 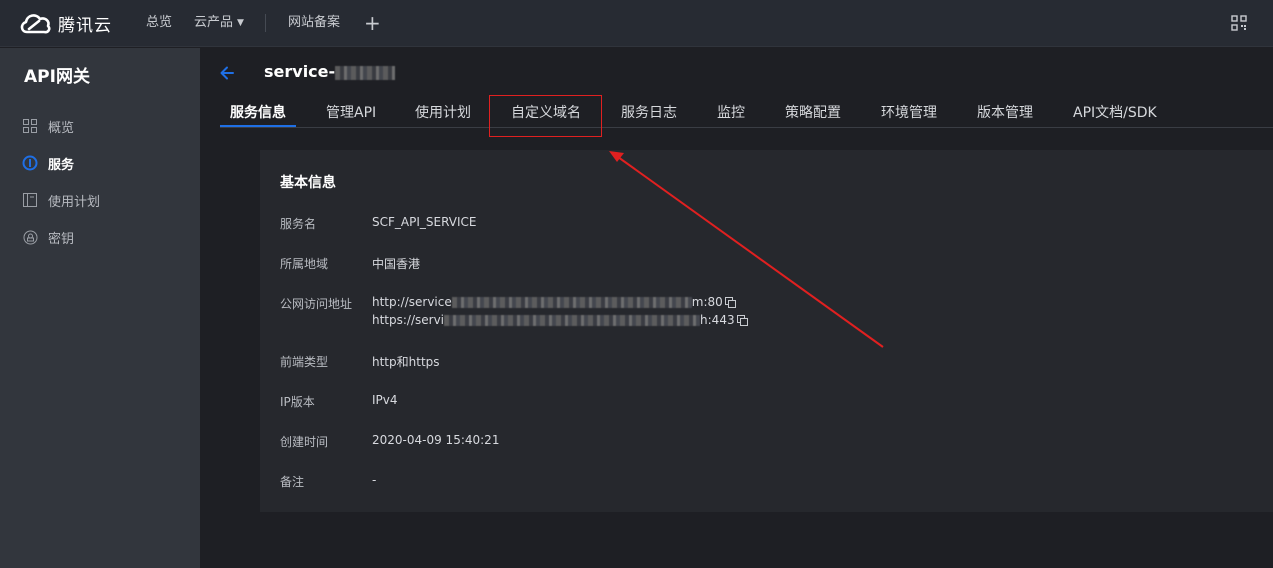 I want to click on cloud-logo-icon, so click(x=35, y=24).